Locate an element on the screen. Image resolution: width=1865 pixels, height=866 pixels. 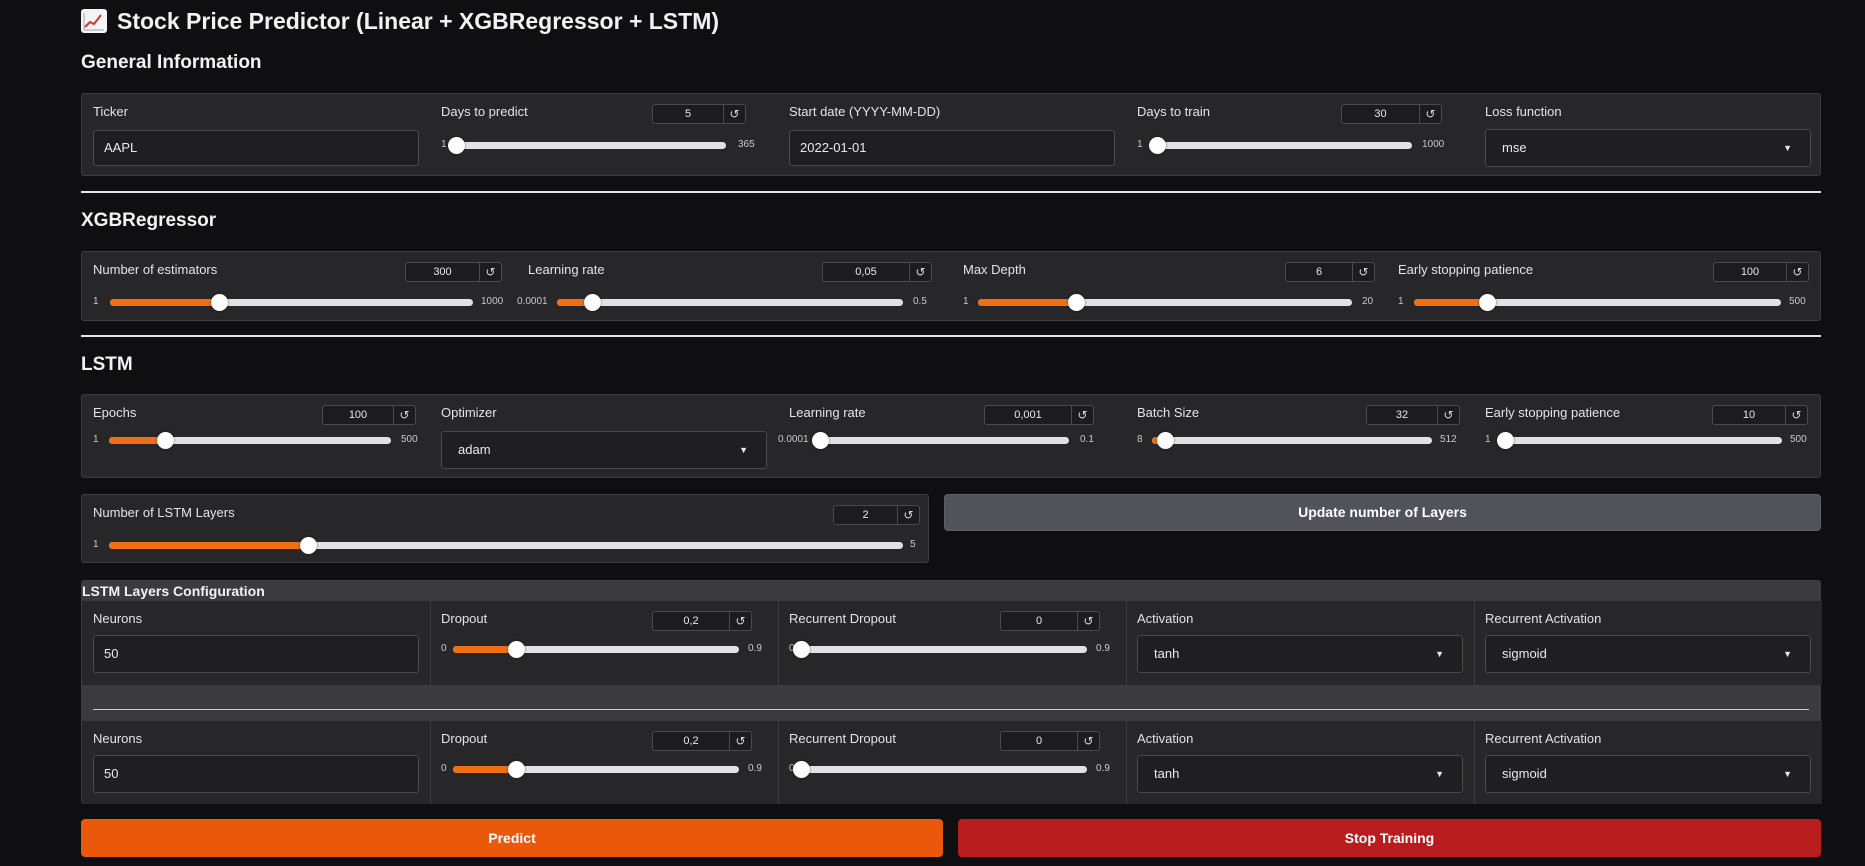
neurons-label: Neurons is located at coordinates (118, 738).